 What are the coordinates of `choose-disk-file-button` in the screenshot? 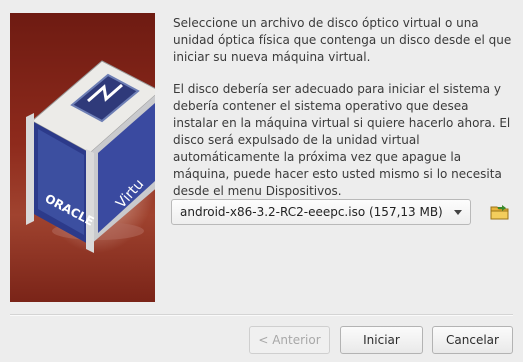 It's located at (500, 212).